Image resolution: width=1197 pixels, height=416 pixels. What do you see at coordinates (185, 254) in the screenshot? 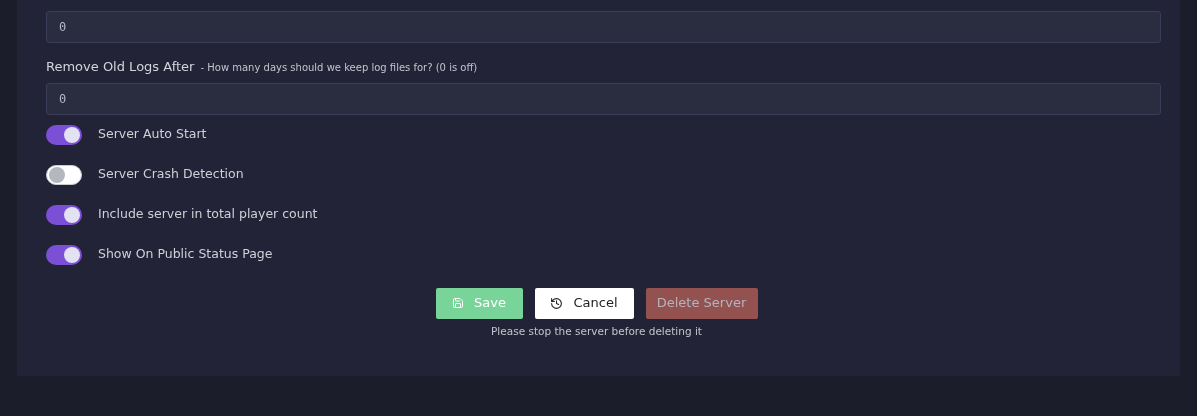
I see `toggle-label: Show On Public Status Page` at bounding box center [185, 254].